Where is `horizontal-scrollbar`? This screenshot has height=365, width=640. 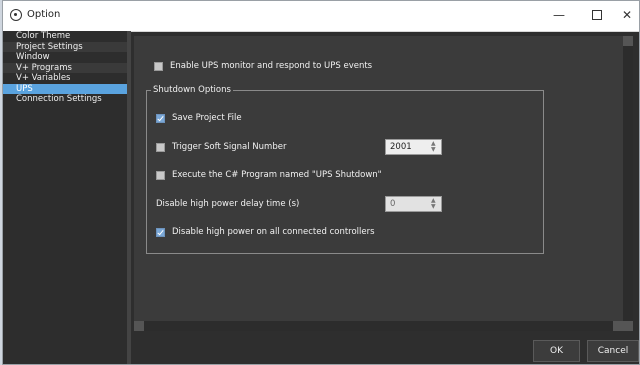
horizontal-scrollbar is located at coordinates (378, 326).